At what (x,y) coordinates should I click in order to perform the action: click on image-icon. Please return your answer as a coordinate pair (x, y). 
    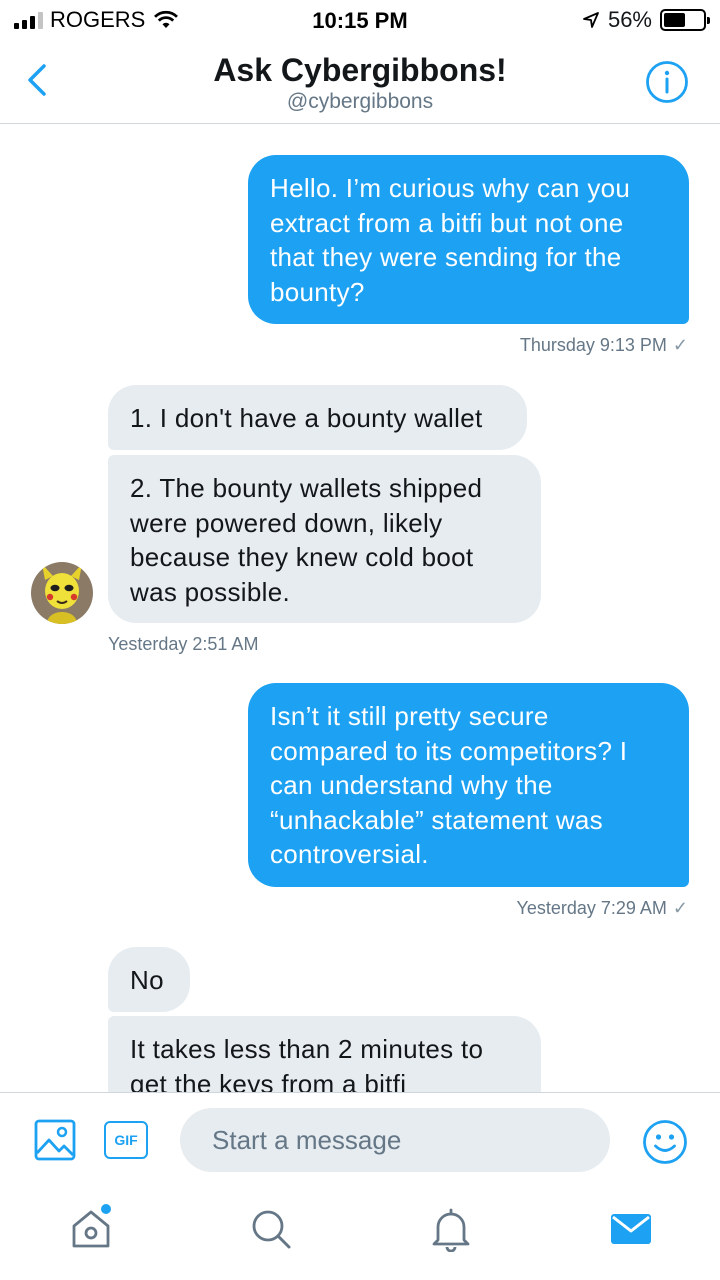
    Looking at the image, I should click on (55, 1140).